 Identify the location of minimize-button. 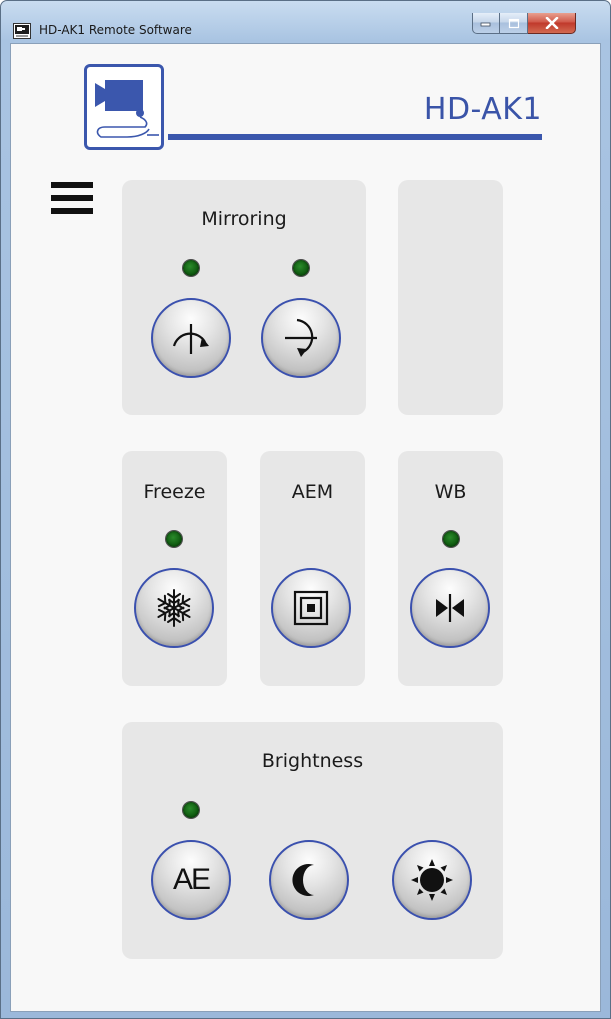
(486, 23).